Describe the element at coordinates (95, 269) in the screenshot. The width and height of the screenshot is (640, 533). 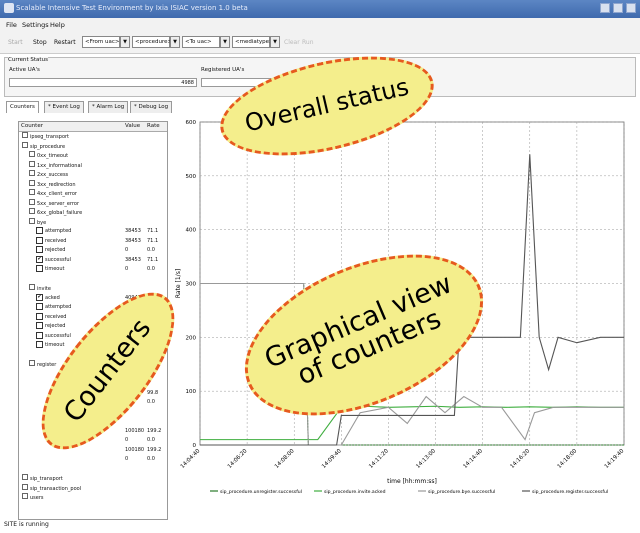
I see `counter-row: timeout 0 0.0` at that location.